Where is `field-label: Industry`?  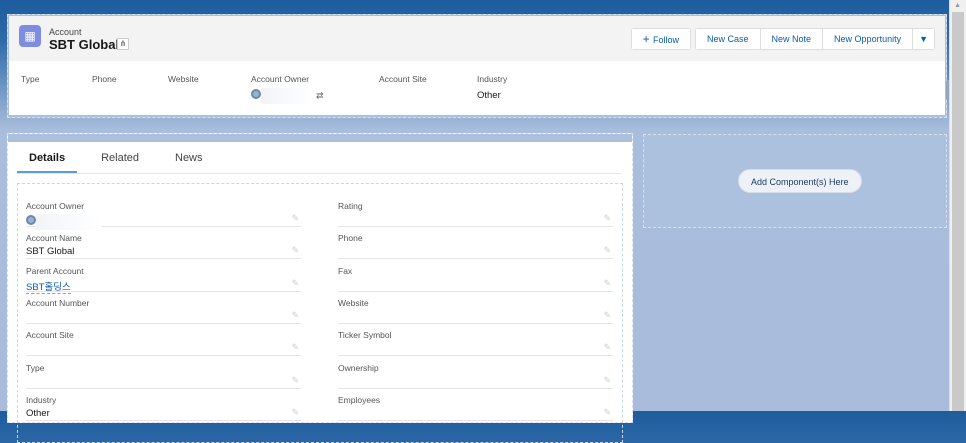
field-label: Industry is located at coordinates (41, 399).